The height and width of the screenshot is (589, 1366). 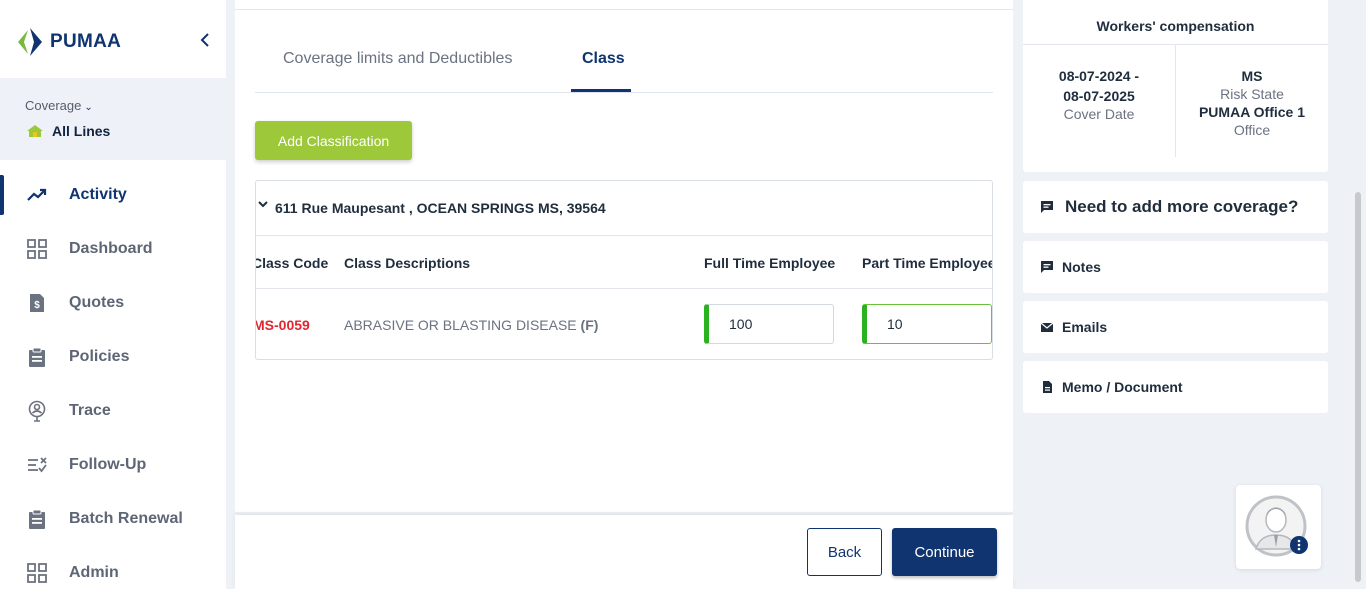 I want to click on notes-card: Notes, so click(x=1175, y=267).